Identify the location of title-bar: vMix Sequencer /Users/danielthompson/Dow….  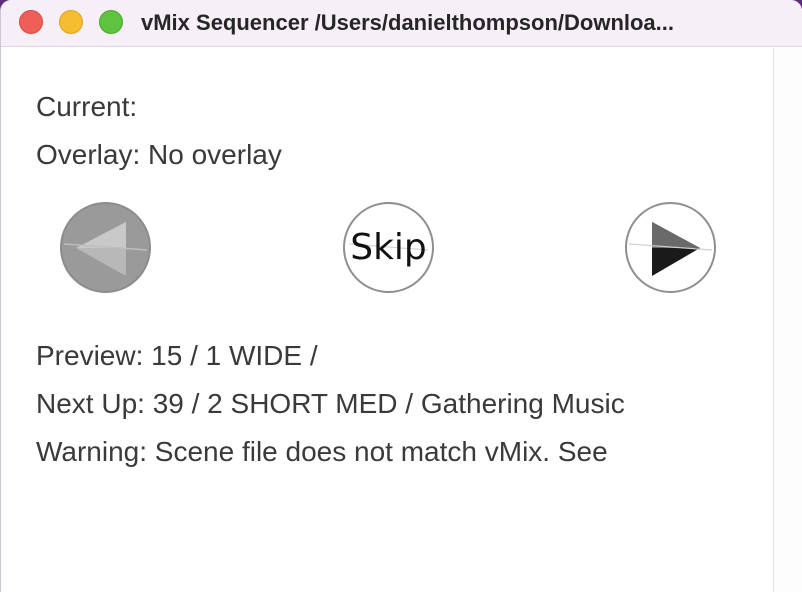
(401, 23).